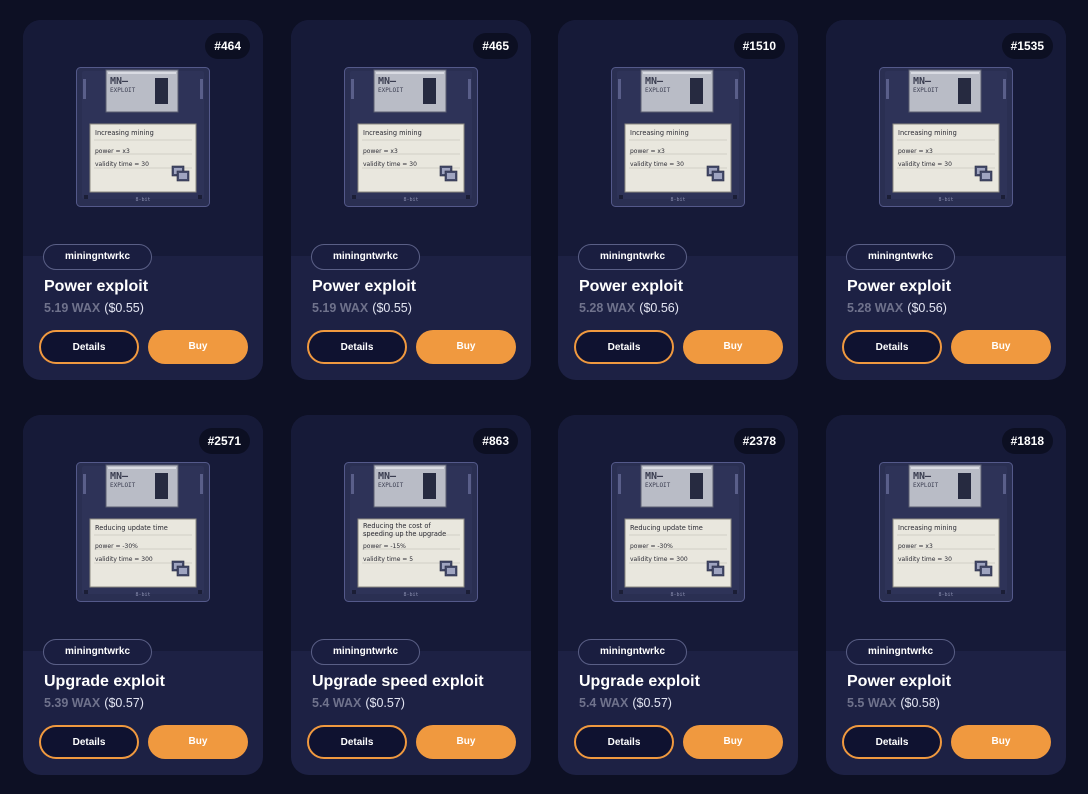 This screenshot has width=1088, height=794. I want to click on disk-label-line1: power = -30%, so click(116, 546).